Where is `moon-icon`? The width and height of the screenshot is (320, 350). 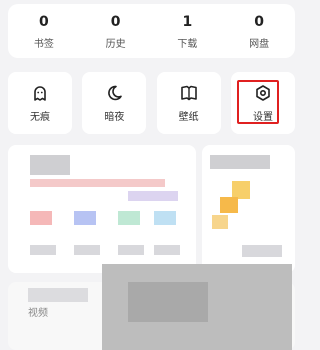
moon-icon is located at coordinates (114, 93).